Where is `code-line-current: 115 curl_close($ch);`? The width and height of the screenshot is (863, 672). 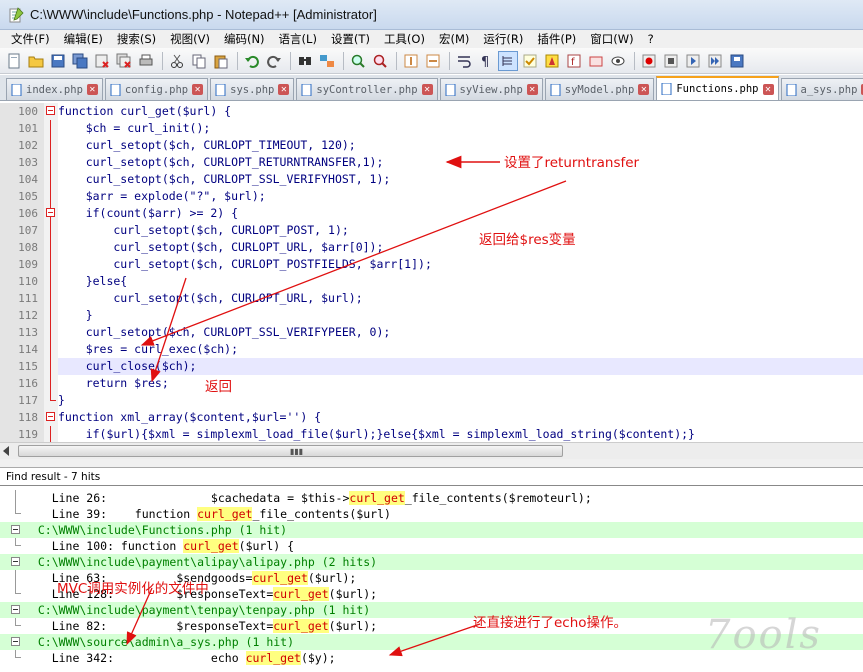 code-line-current: 115 curl_close($ch); is located at coordinates (431, 366).